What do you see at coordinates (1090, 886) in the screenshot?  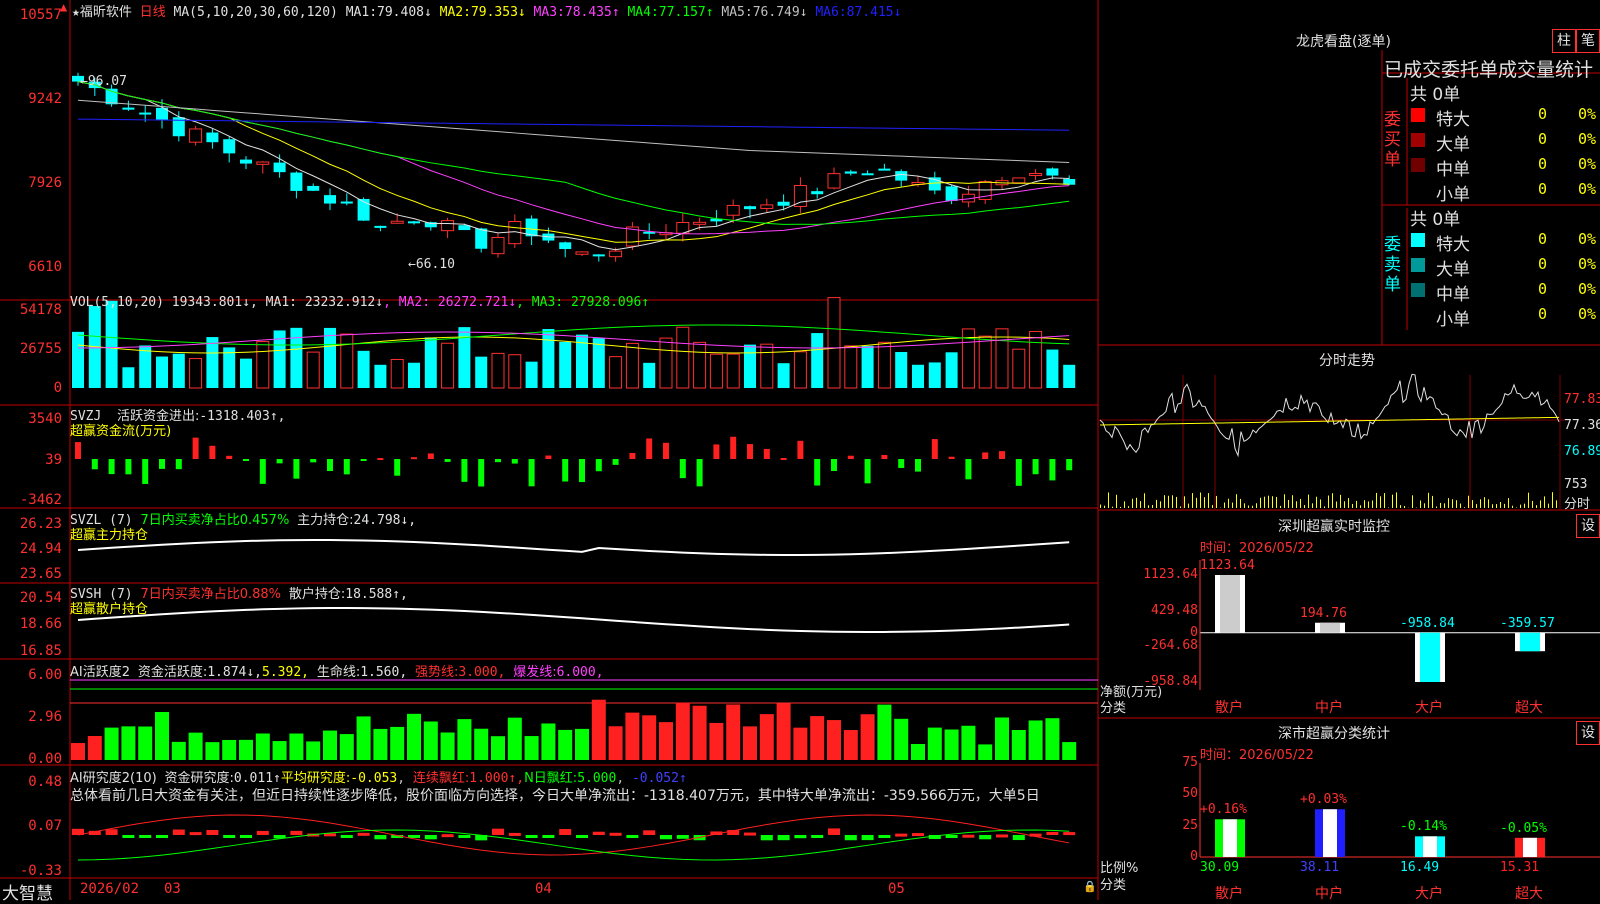 I see `lock-icon: 🔒` at bounding box center [1090, 886].